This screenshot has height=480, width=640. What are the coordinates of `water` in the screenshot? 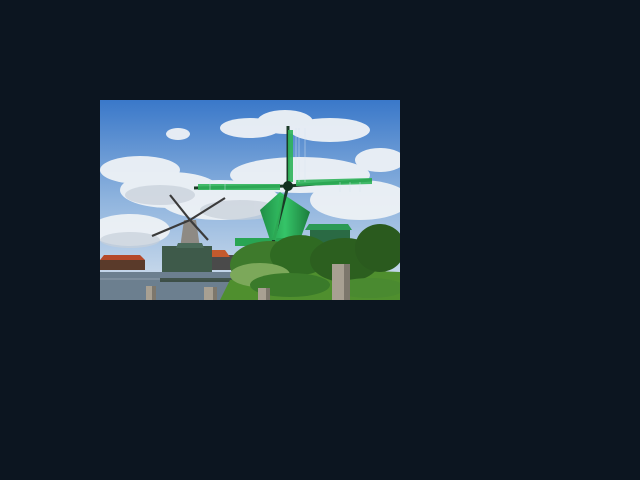 It's located at (170, 286).